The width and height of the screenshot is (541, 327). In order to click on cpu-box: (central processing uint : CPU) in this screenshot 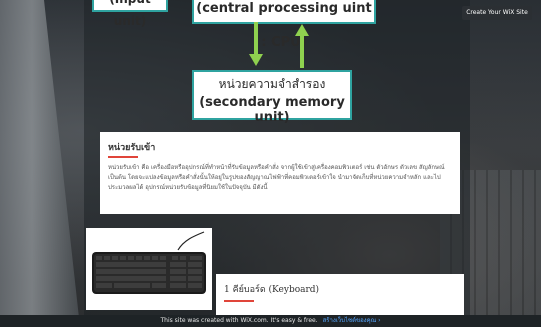, I will do `click(284, 25)`.